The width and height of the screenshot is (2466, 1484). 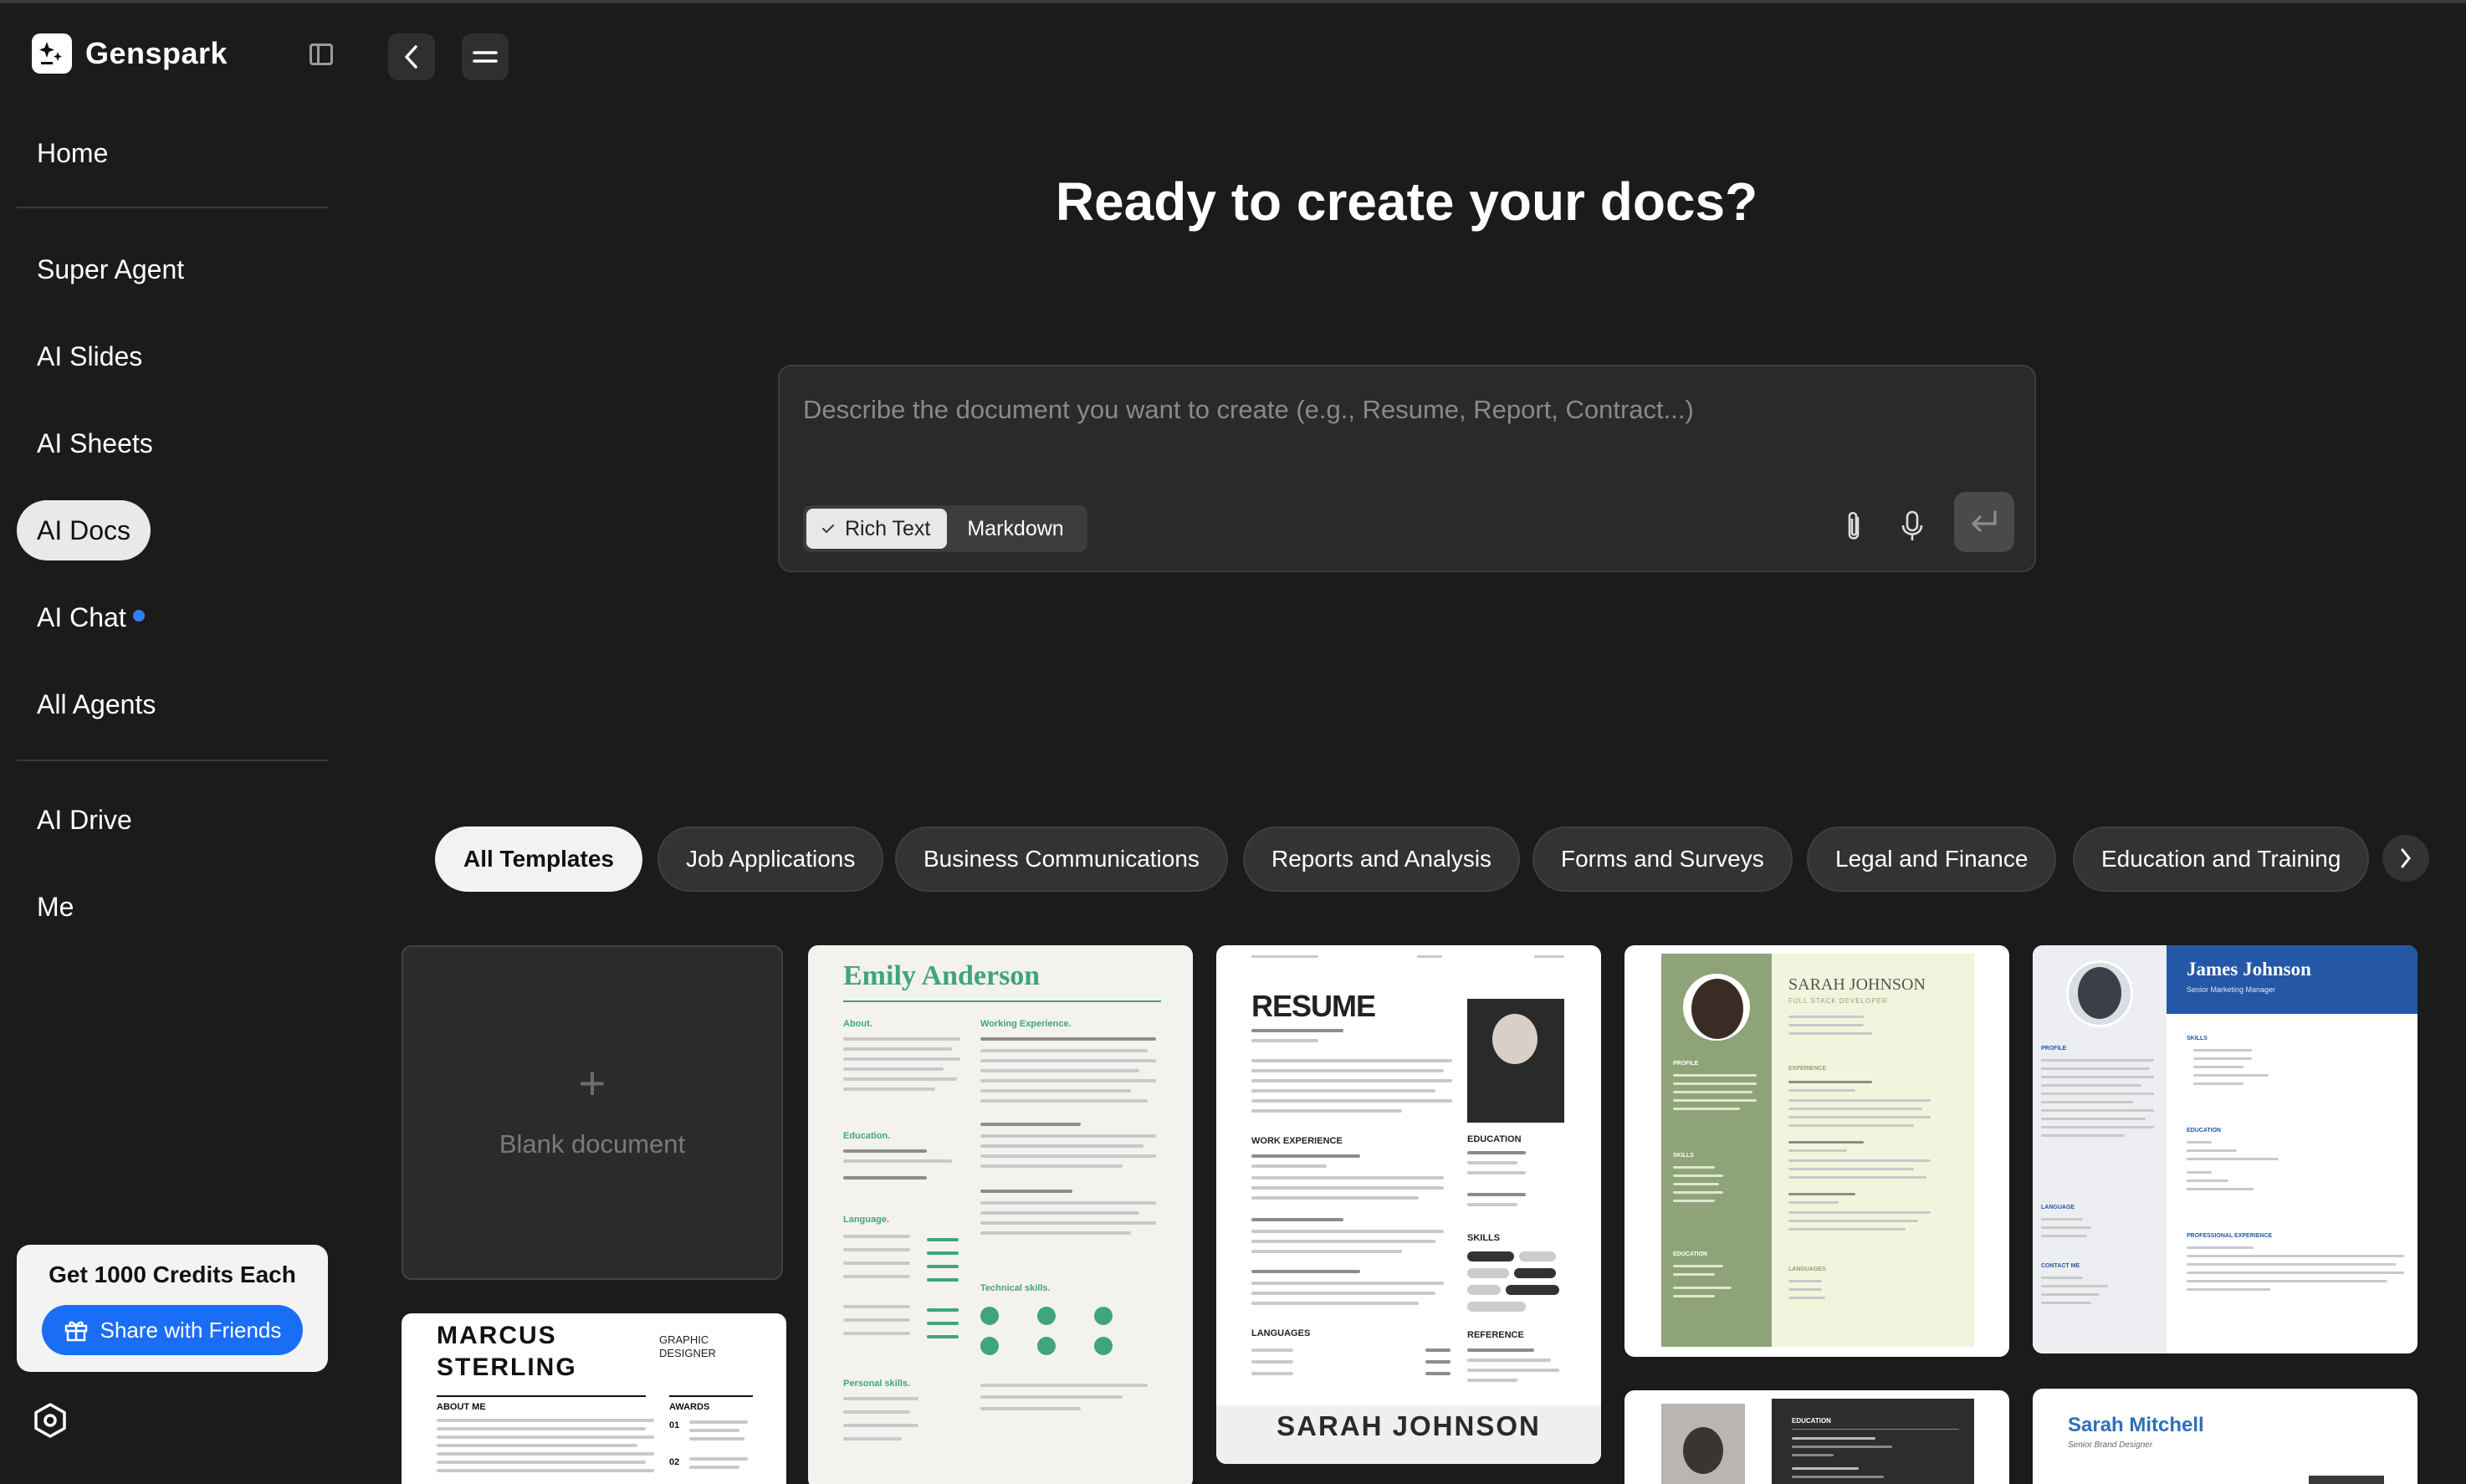 I want to click on section-heading: EXPERIENCE, so click(x=1808, y=1069).